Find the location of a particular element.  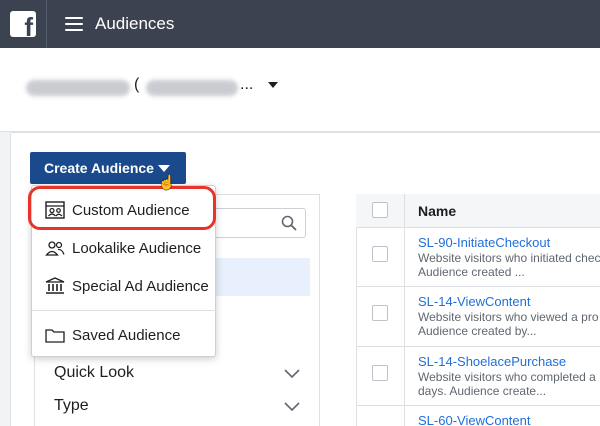

top-bar: f Audiences is located at coordinates (300, 24).